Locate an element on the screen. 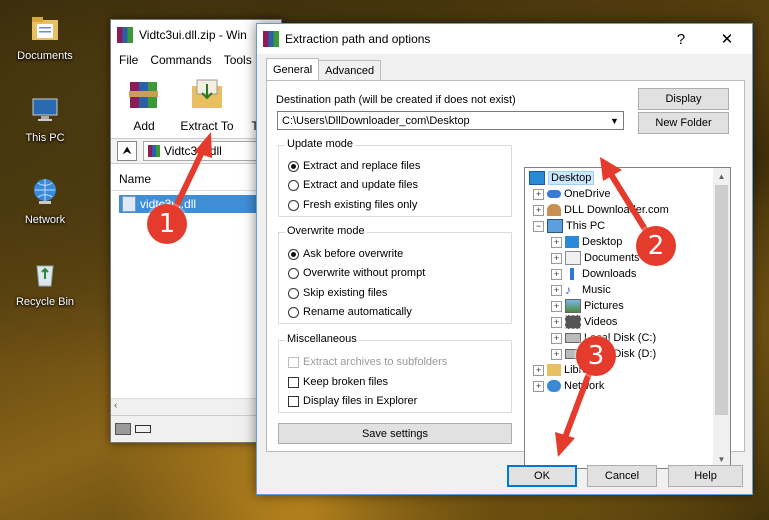  step-marker-2: 2 is located at coordinates (656, 246).